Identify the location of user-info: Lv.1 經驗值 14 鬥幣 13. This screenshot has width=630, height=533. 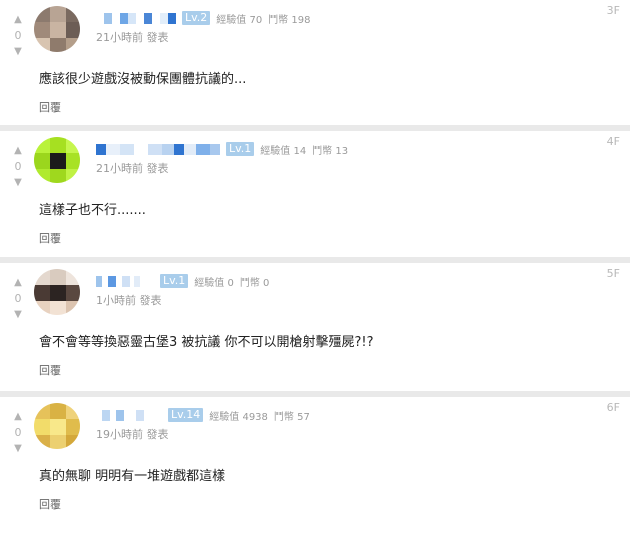
(222, 149).